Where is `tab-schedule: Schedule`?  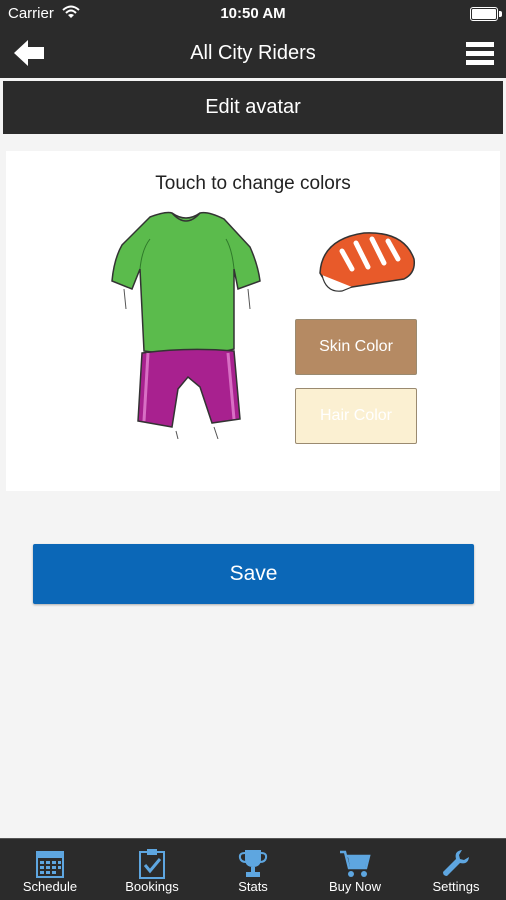 tab-schedule: Schedule is located at coordinates (50, 869).